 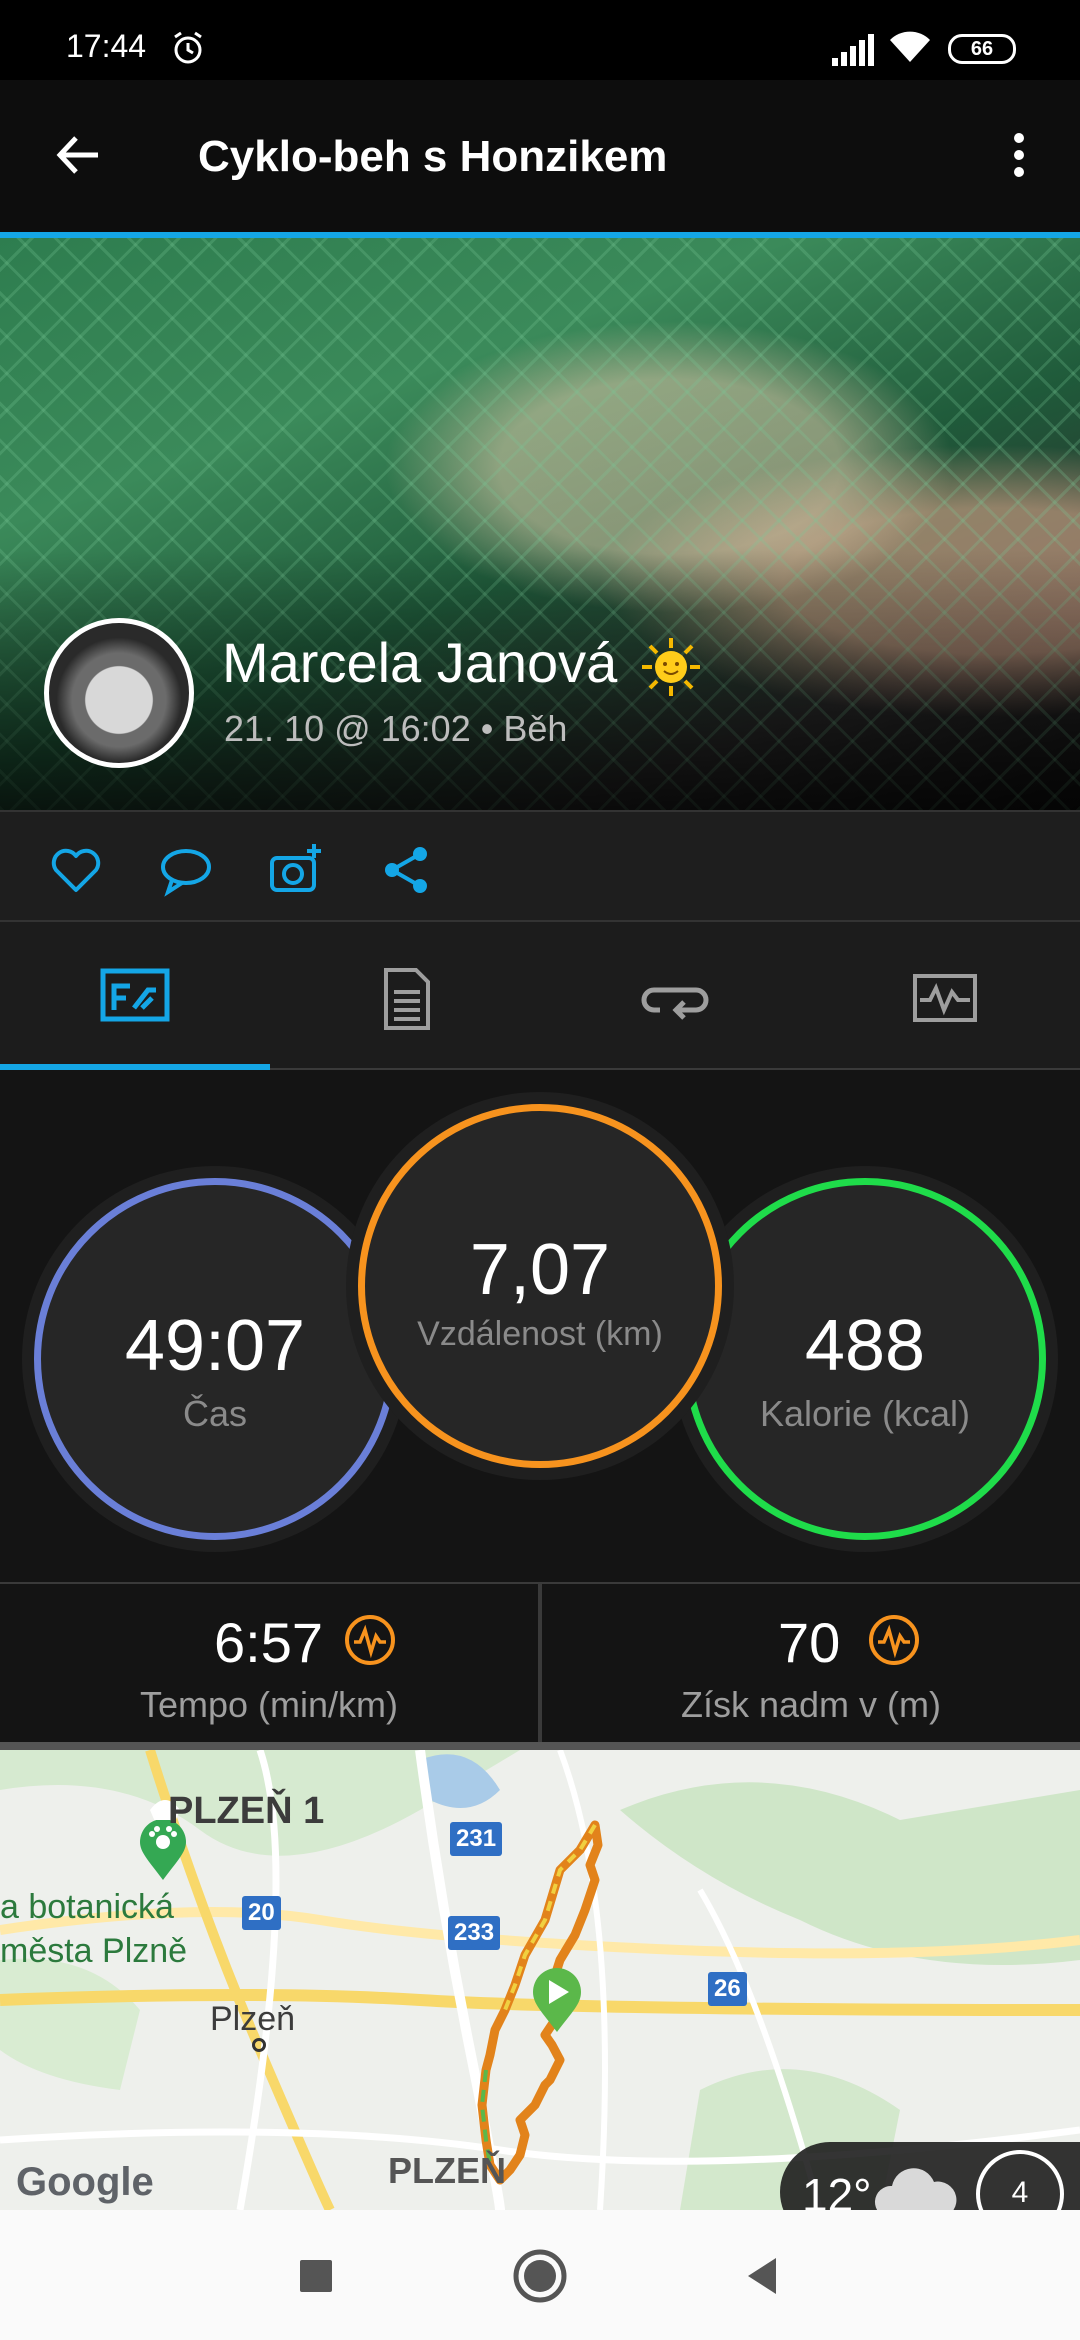 What do you see at coordinates (419, 662) in the screenshot?
I see `user-name: Marcela Janová` at bounding box center [419, 662].